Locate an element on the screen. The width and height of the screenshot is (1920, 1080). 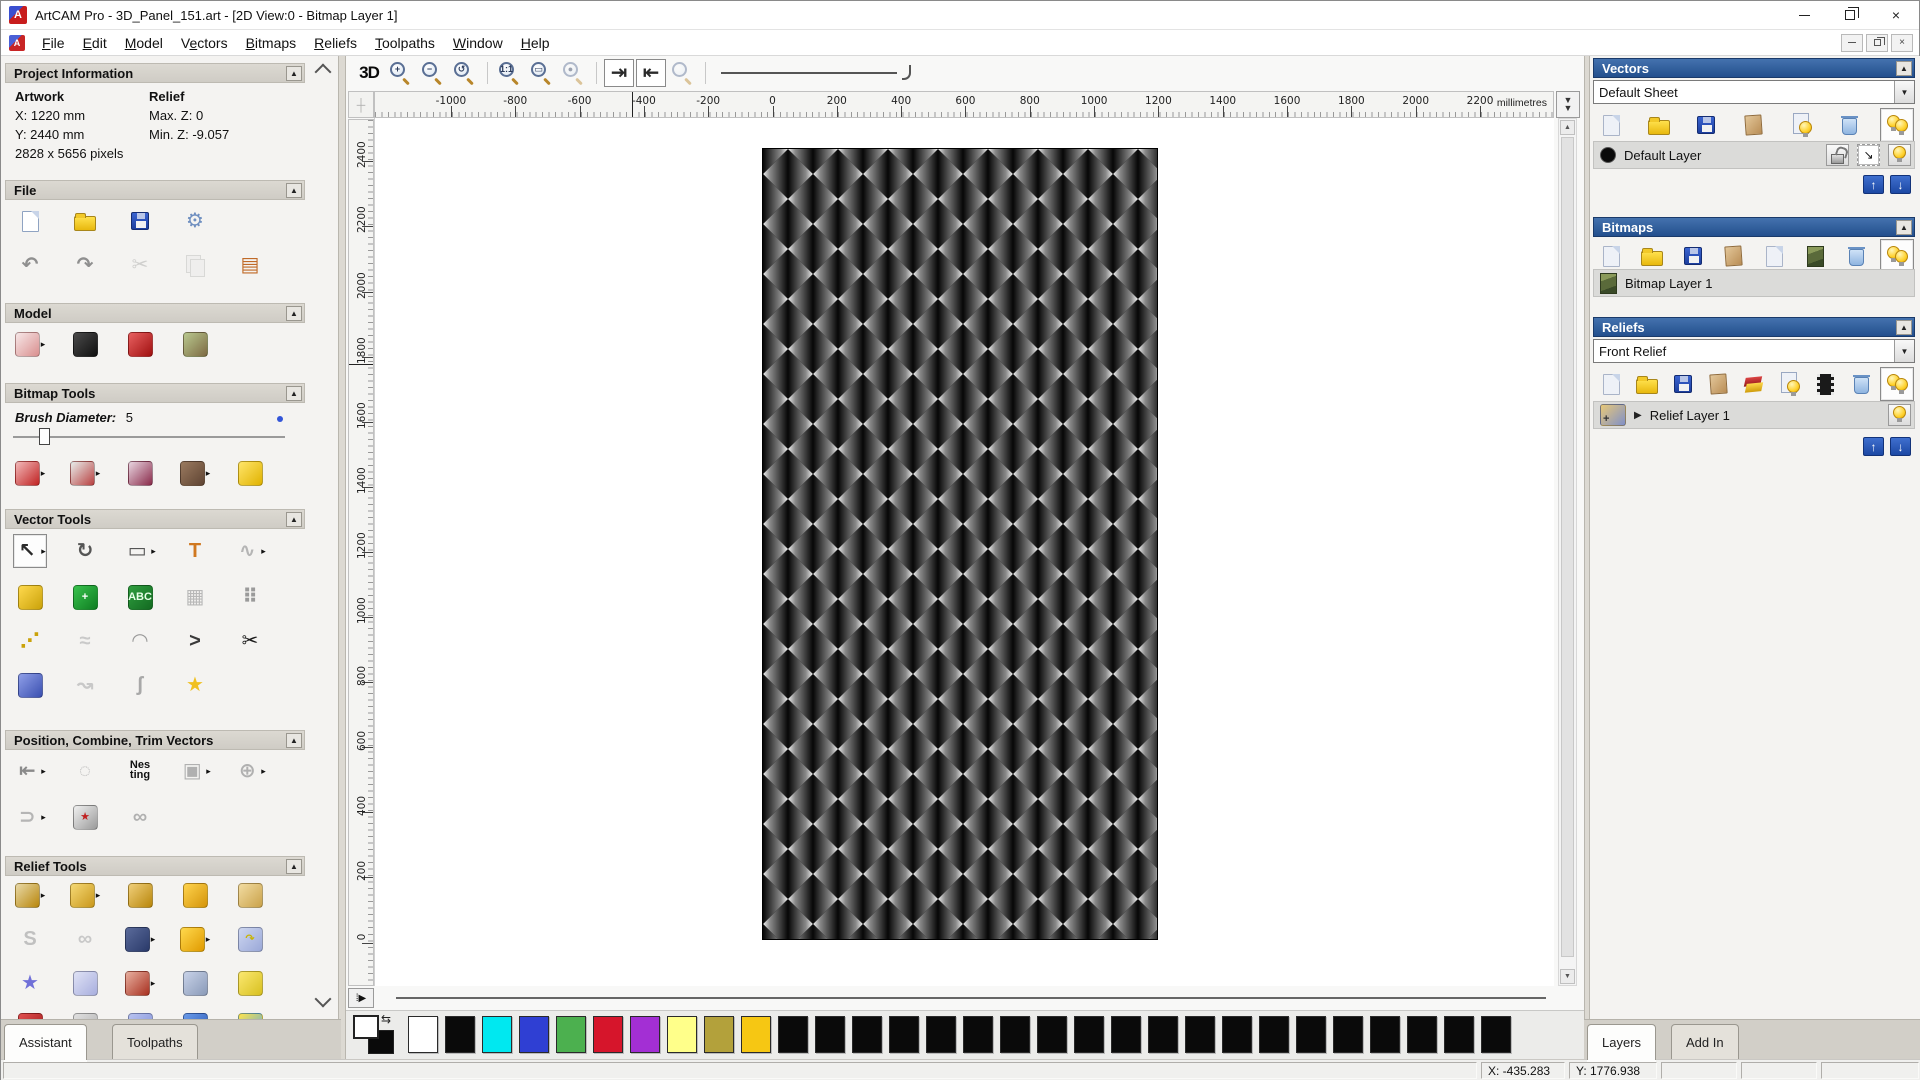
render-preview is located at coordinates (140, 344).